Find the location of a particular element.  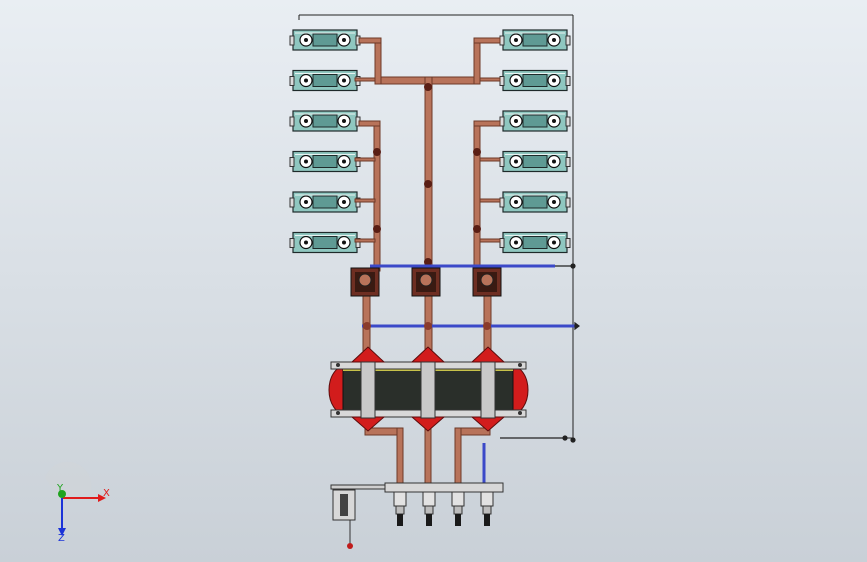

axis-triad: X Y Z is located at coordinates (77, 502).